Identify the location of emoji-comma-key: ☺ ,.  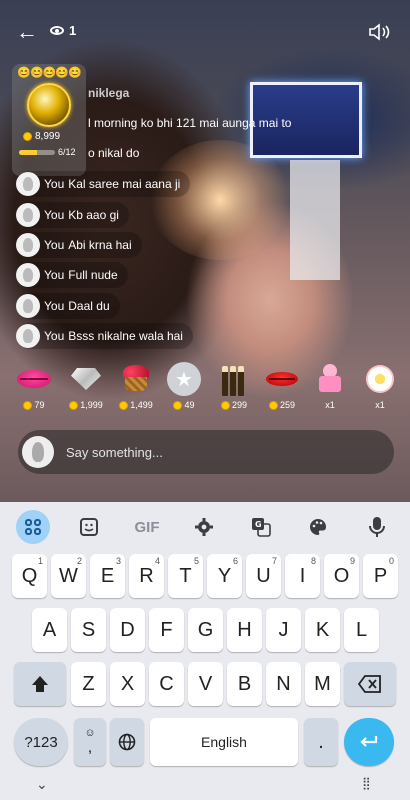
(90, 742).